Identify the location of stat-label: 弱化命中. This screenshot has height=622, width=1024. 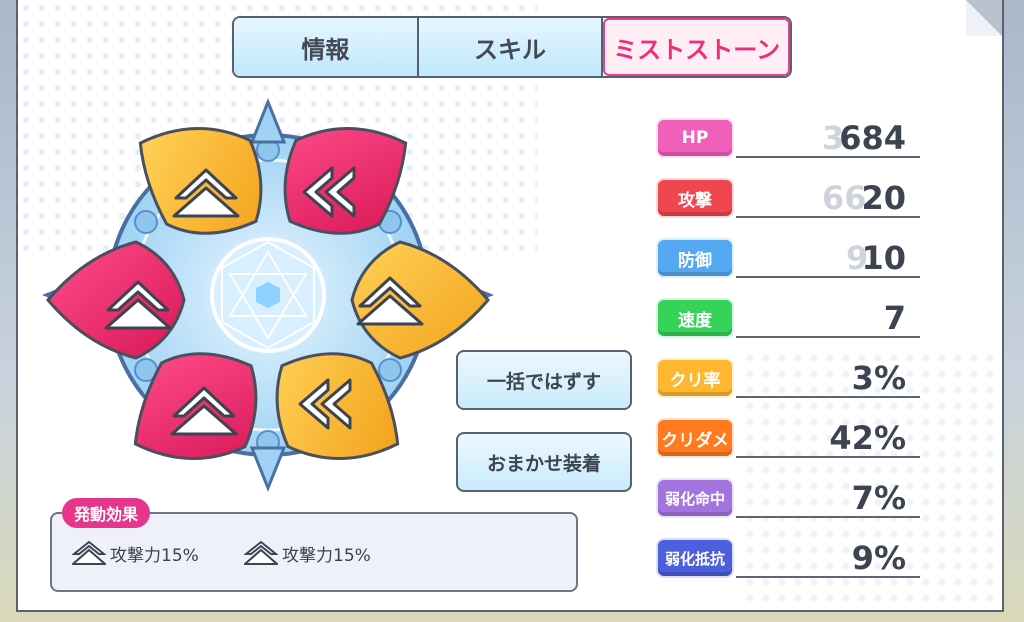
(695, 498).